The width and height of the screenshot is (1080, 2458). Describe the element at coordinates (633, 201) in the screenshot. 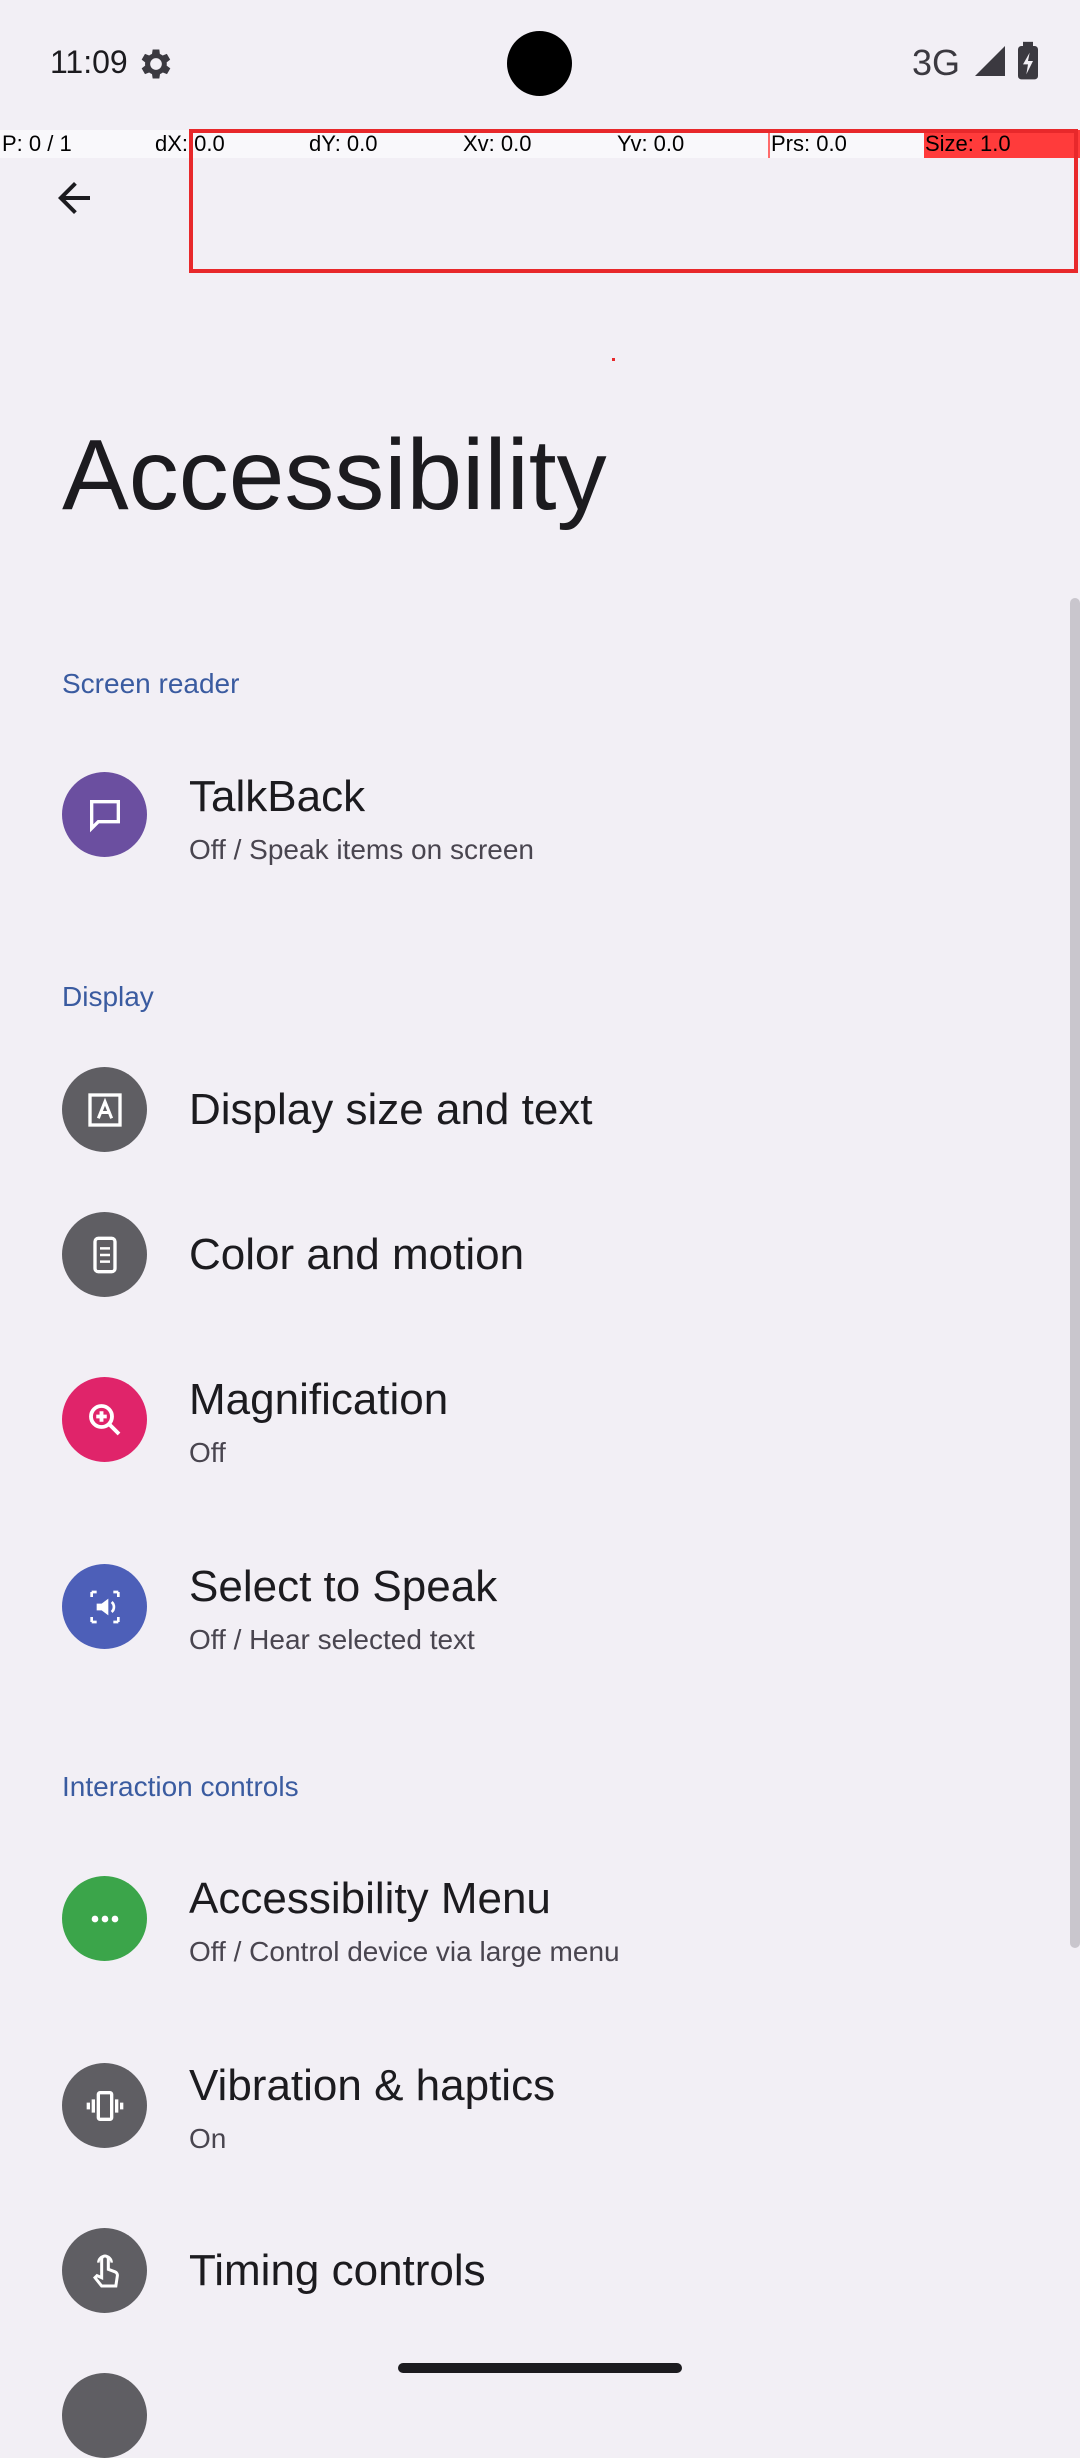

I see `pointer-trace-box` at that location.